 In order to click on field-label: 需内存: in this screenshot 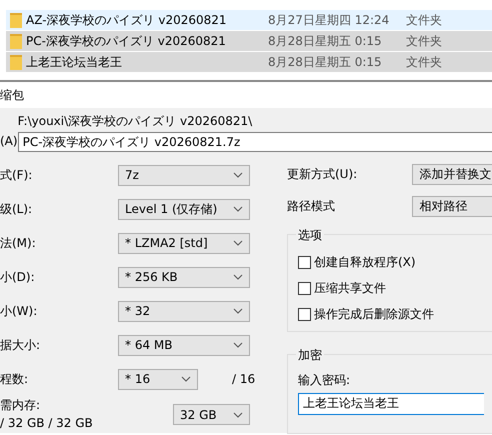, I will do `click(21, 405)`.